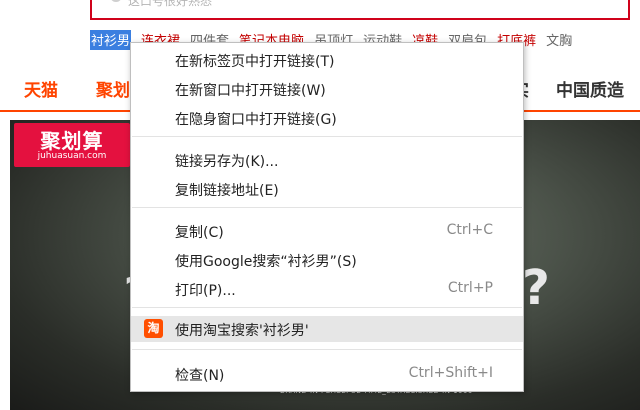  Describe the element at coordinates (111, 40) in the screenshot. I see `hot-keyword-link: 衬衫男` at that location.